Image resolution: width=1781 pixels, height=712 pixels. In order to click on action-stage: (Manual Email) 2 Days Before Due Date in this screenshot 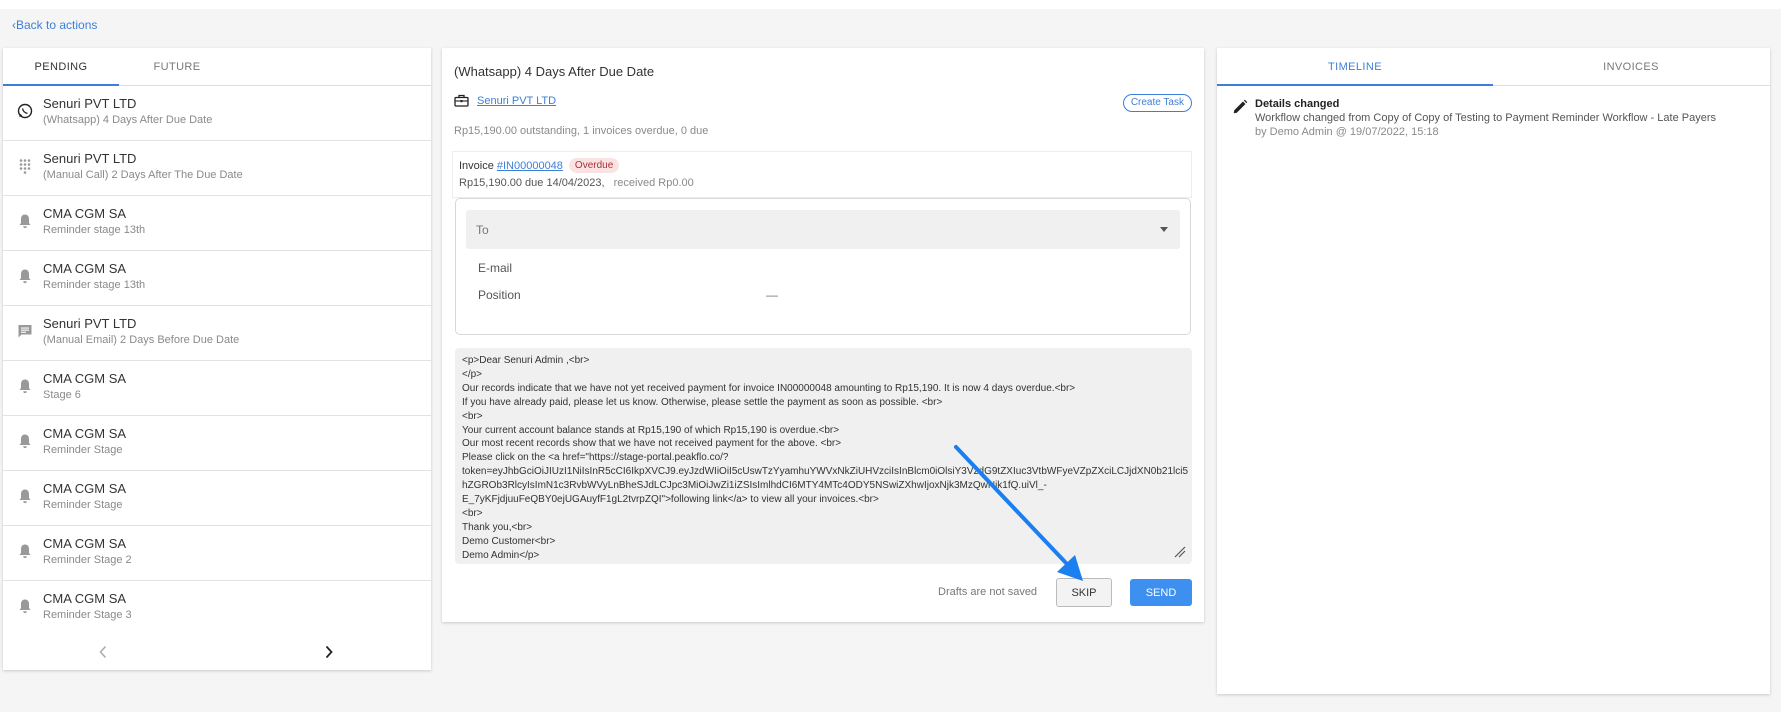, I will do `click(141, 340)`.